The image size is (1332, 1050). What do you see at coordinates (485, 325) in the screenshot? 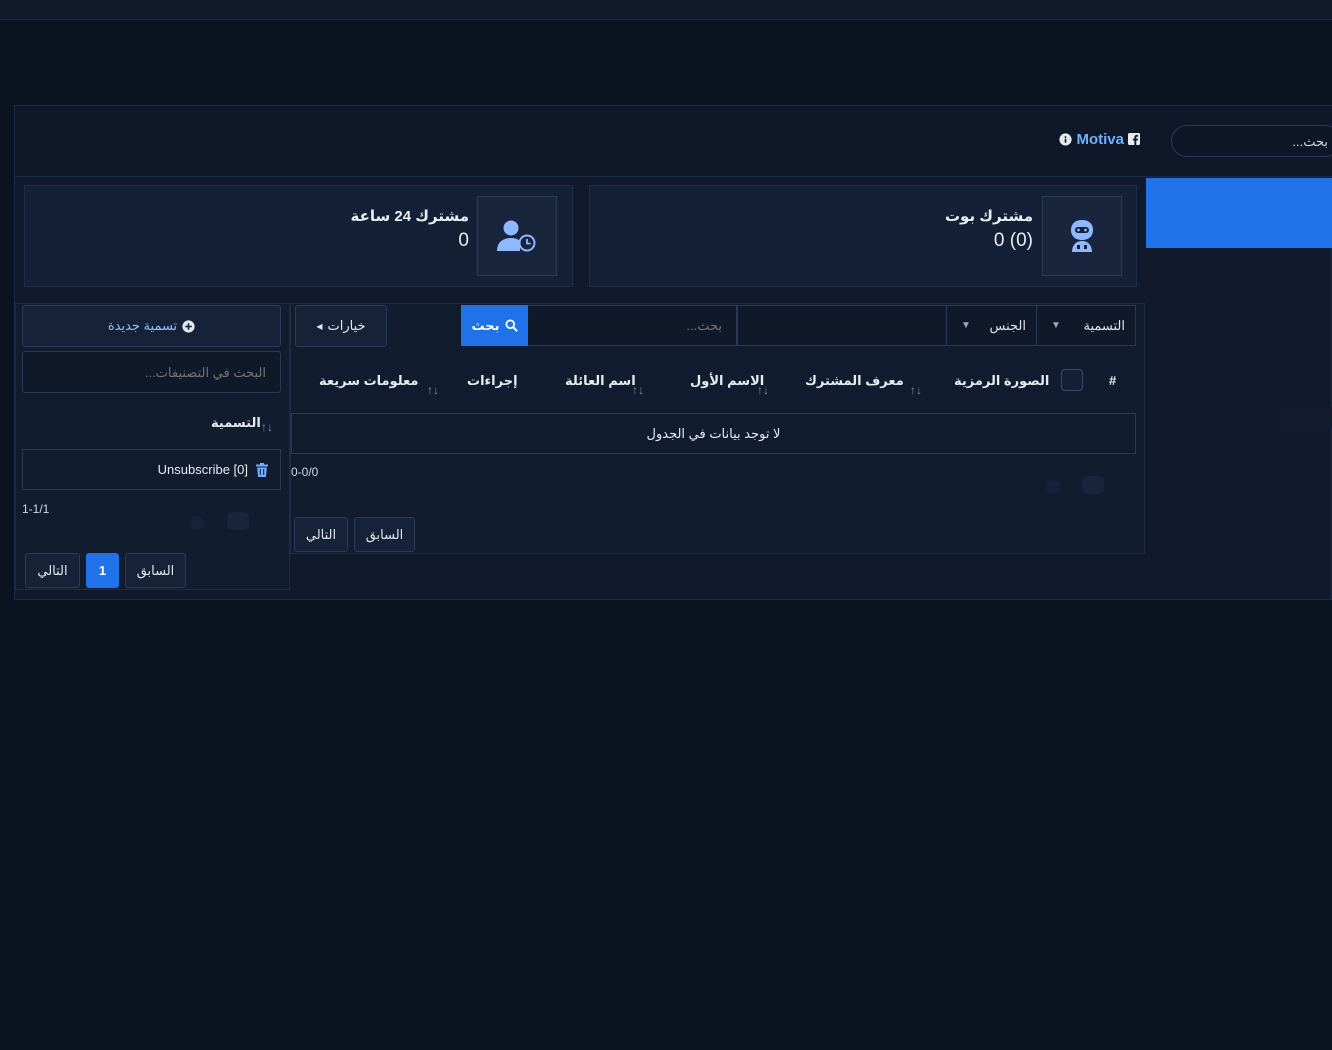
I see `search-button-label: بحث` at bounding box center [485, 325].